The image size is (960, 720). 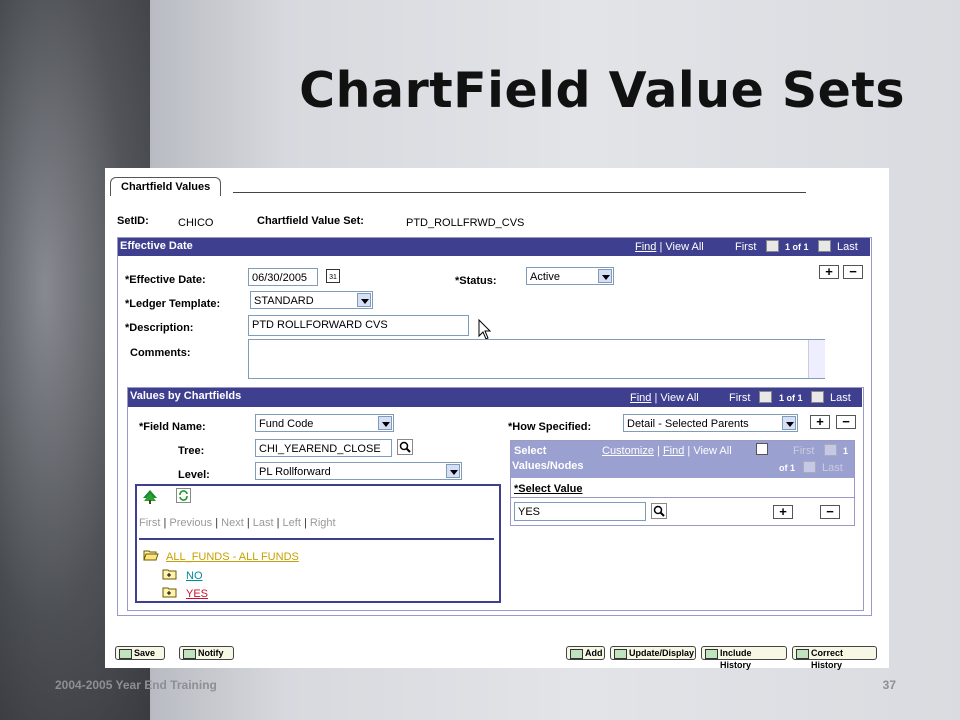 What do you see at coordinates (476, 281) in the screenshot?
I see `status-label: *Status:` at bounding box center [476, 281].